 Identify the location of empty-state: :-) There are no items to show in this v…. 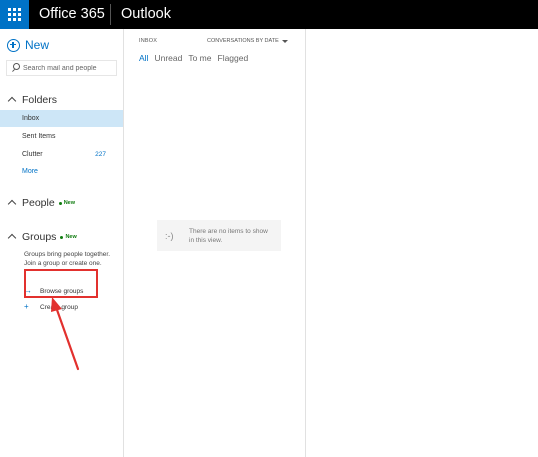
(219, 235).